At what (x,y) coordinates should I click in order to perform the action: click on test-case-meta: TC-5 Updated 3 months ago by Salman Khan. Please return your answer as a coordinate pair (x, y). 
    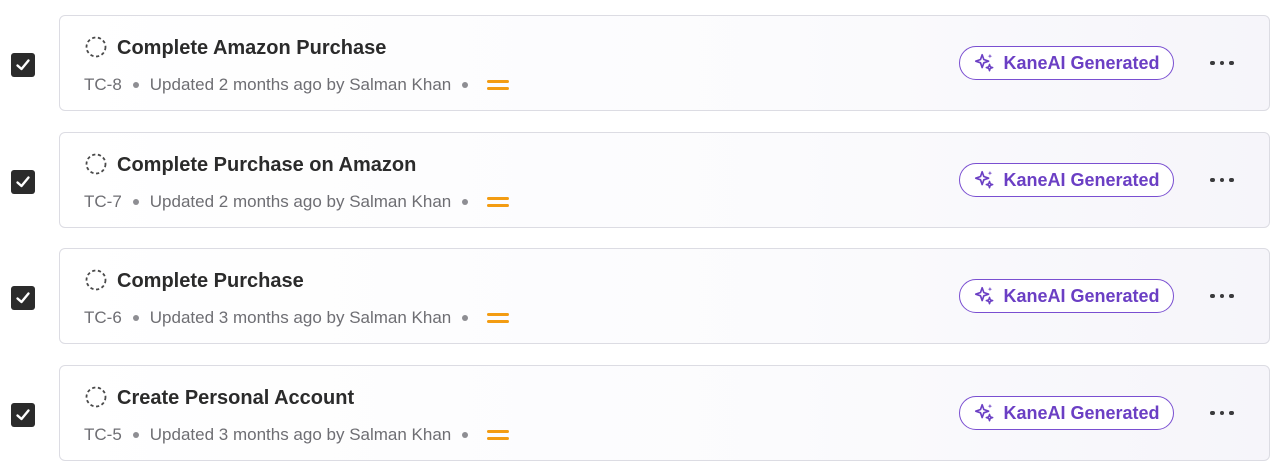
    Looking at the image, I should click on (297, 435).